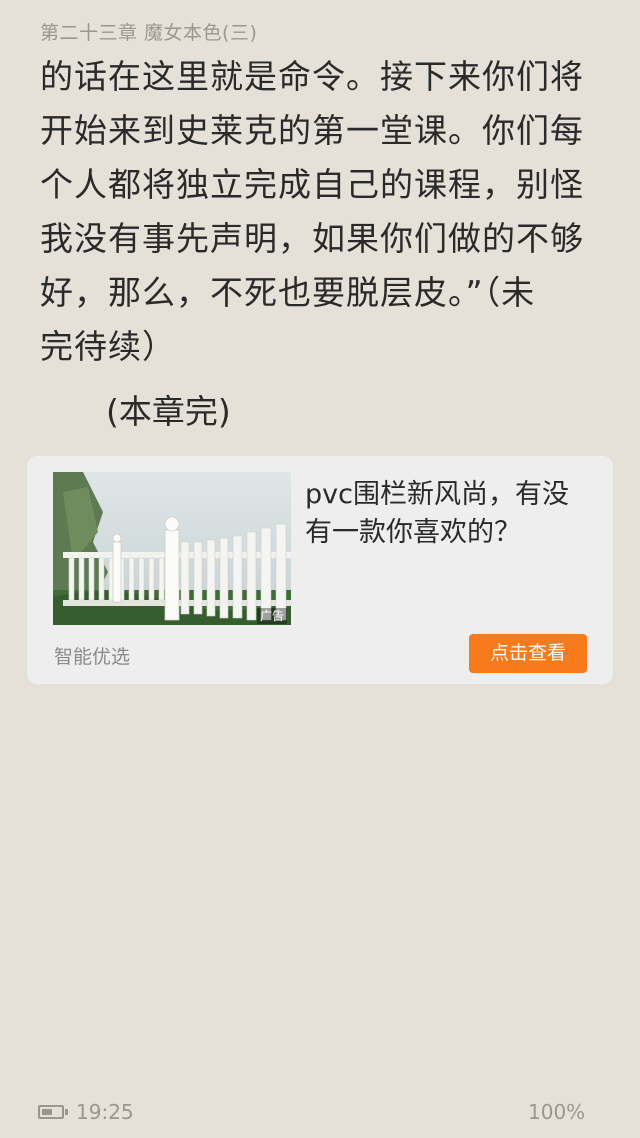 This screenshot has height=1138, width=640. Describe the element at coordinates (47, 1112) in the screenshot. I see `battery-level` at that location.